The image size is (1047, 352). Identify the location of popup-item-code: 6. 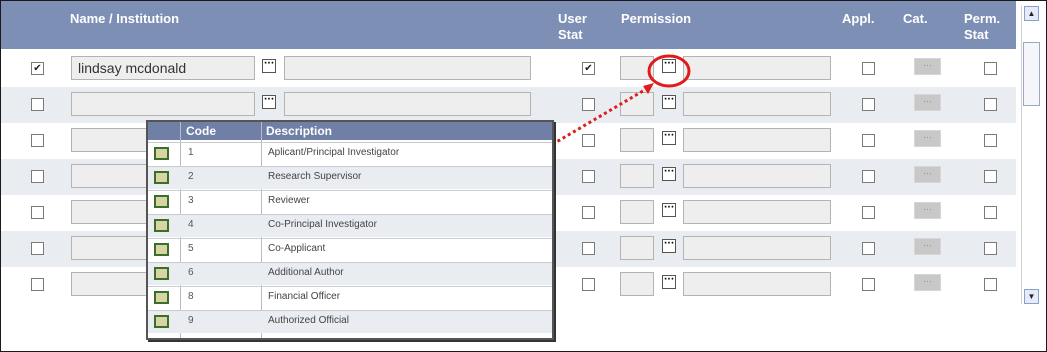
(191, 272).